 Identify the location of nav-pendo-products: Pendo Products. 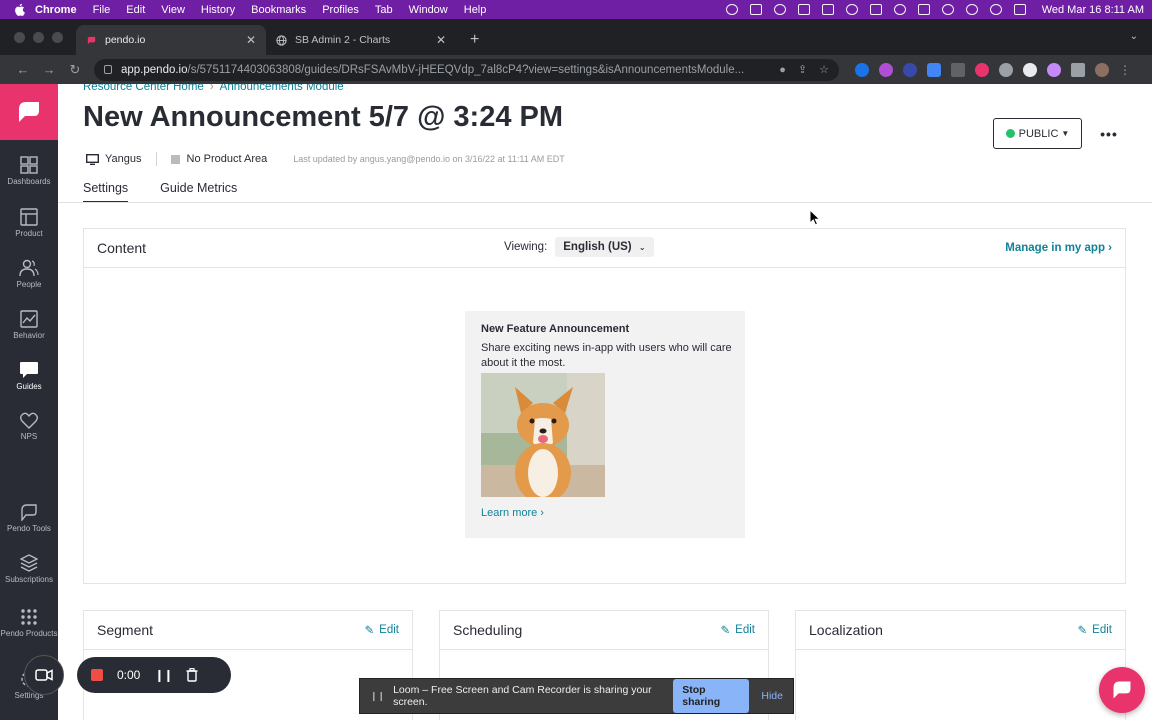
(29, 623).